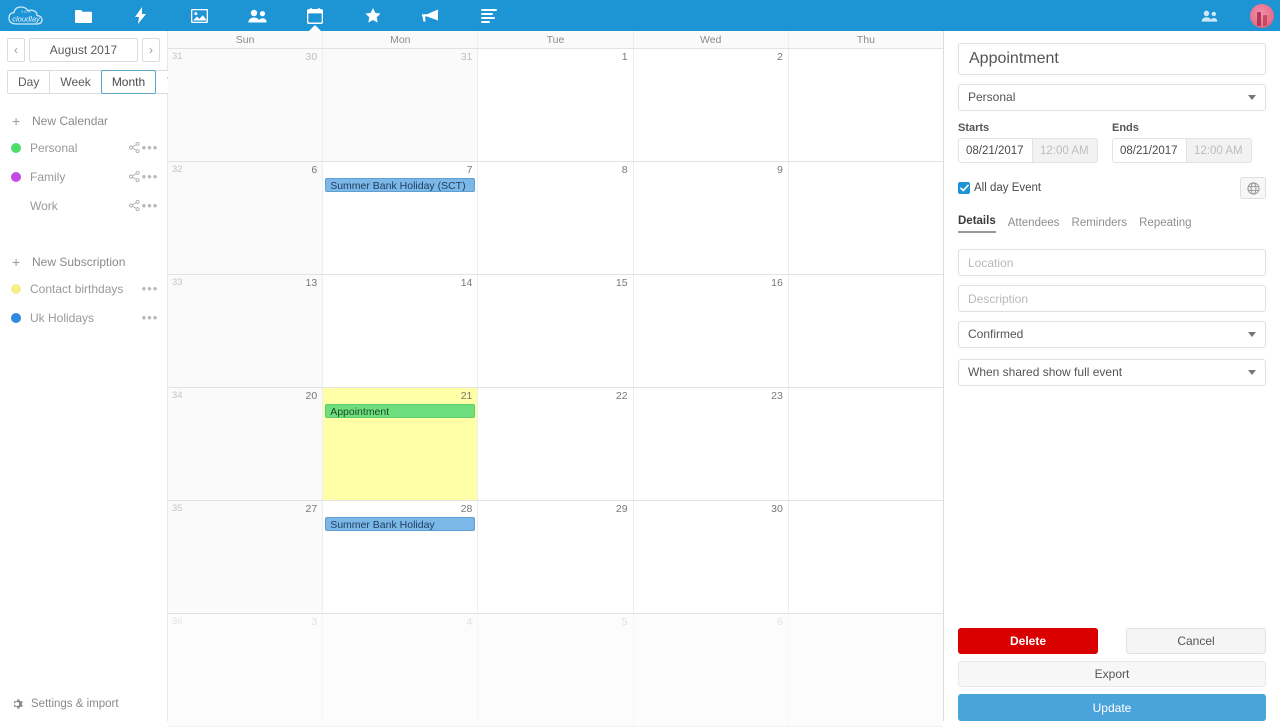 This screenshot has height=727, width=1280. I want to click on export-button: Export, so click(1112, 674).